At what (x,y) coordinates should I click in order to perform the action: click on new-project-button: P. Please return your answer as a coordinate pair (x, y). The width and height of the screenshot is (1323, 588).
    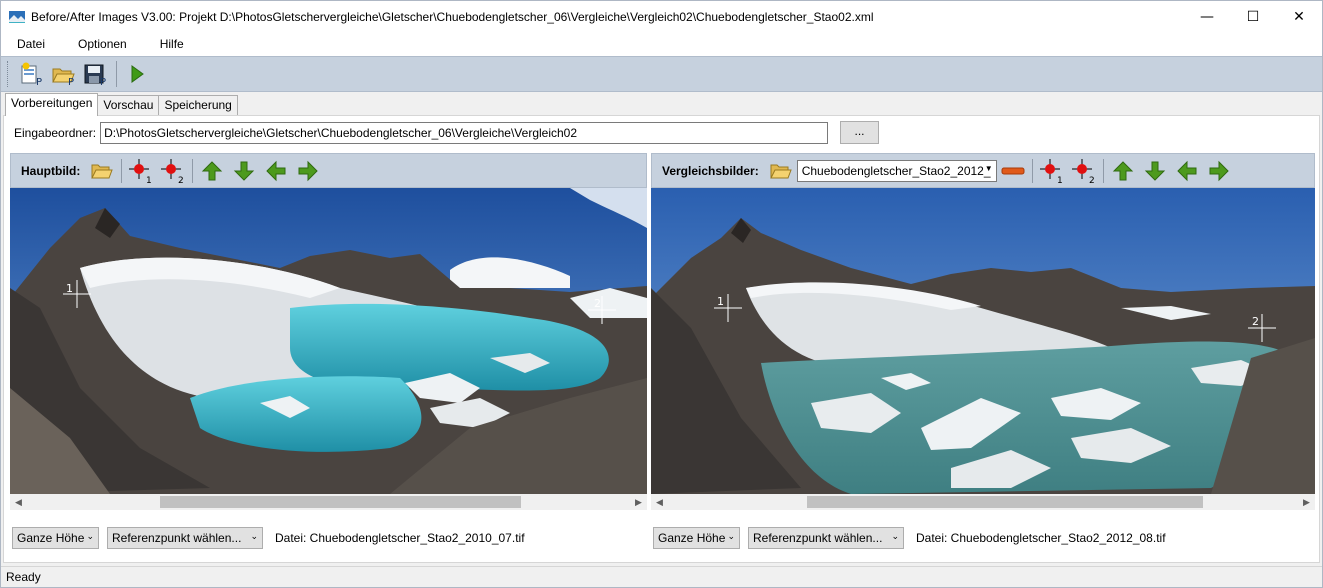
    Looking at the image, I should click on (32, 74).